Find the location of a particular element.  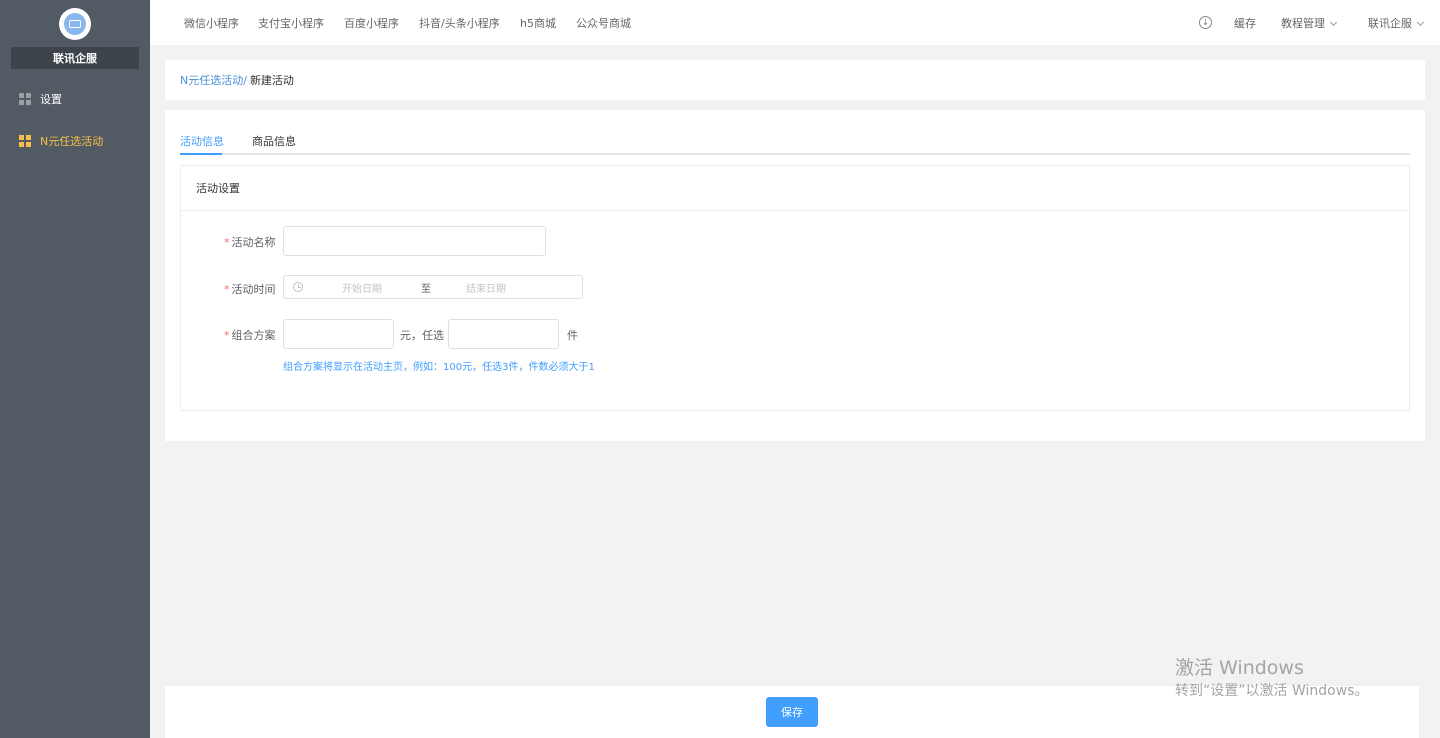

nav-link-h5-mall: h5商城 is located at coordinates (538, 23).